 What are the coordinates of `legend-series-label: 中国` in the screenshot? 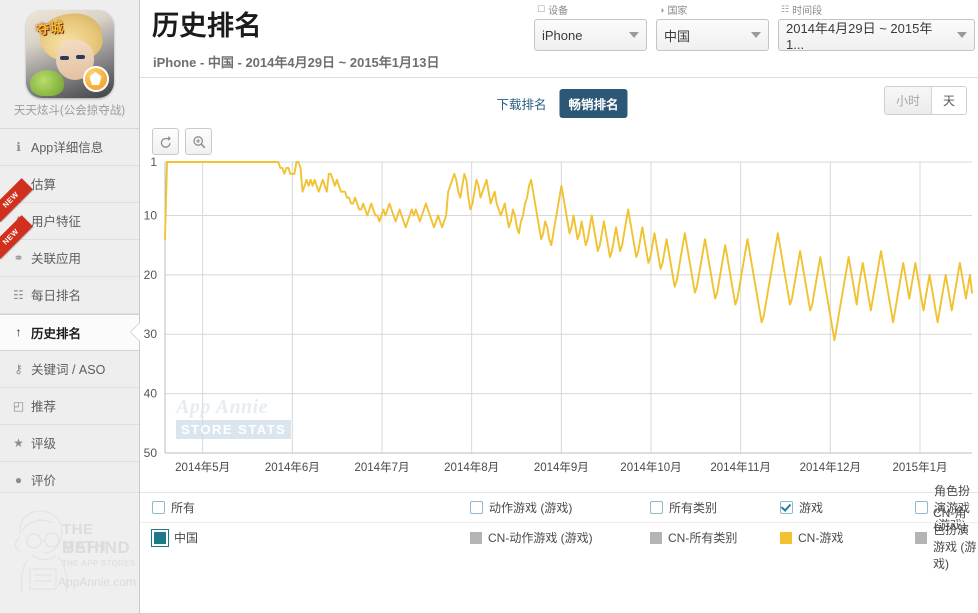 It's located at (186, 538).